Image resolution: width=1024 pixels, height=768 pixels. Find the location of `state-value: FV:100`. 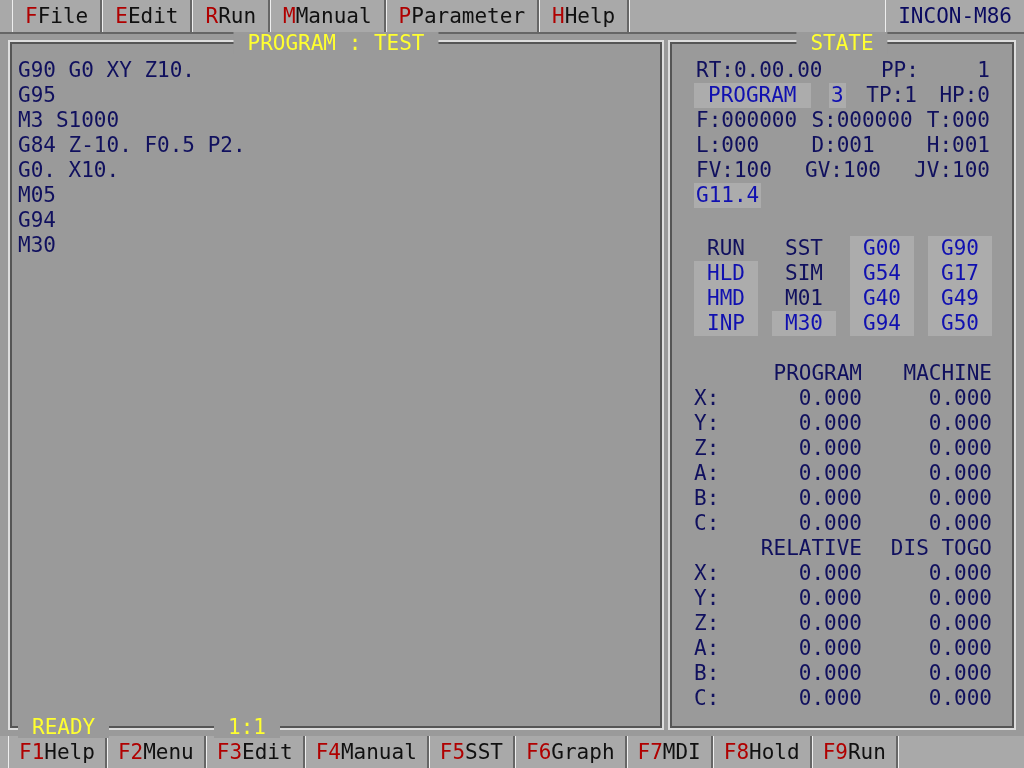

state-value: FV:100 is located at coordinates (734, 170).